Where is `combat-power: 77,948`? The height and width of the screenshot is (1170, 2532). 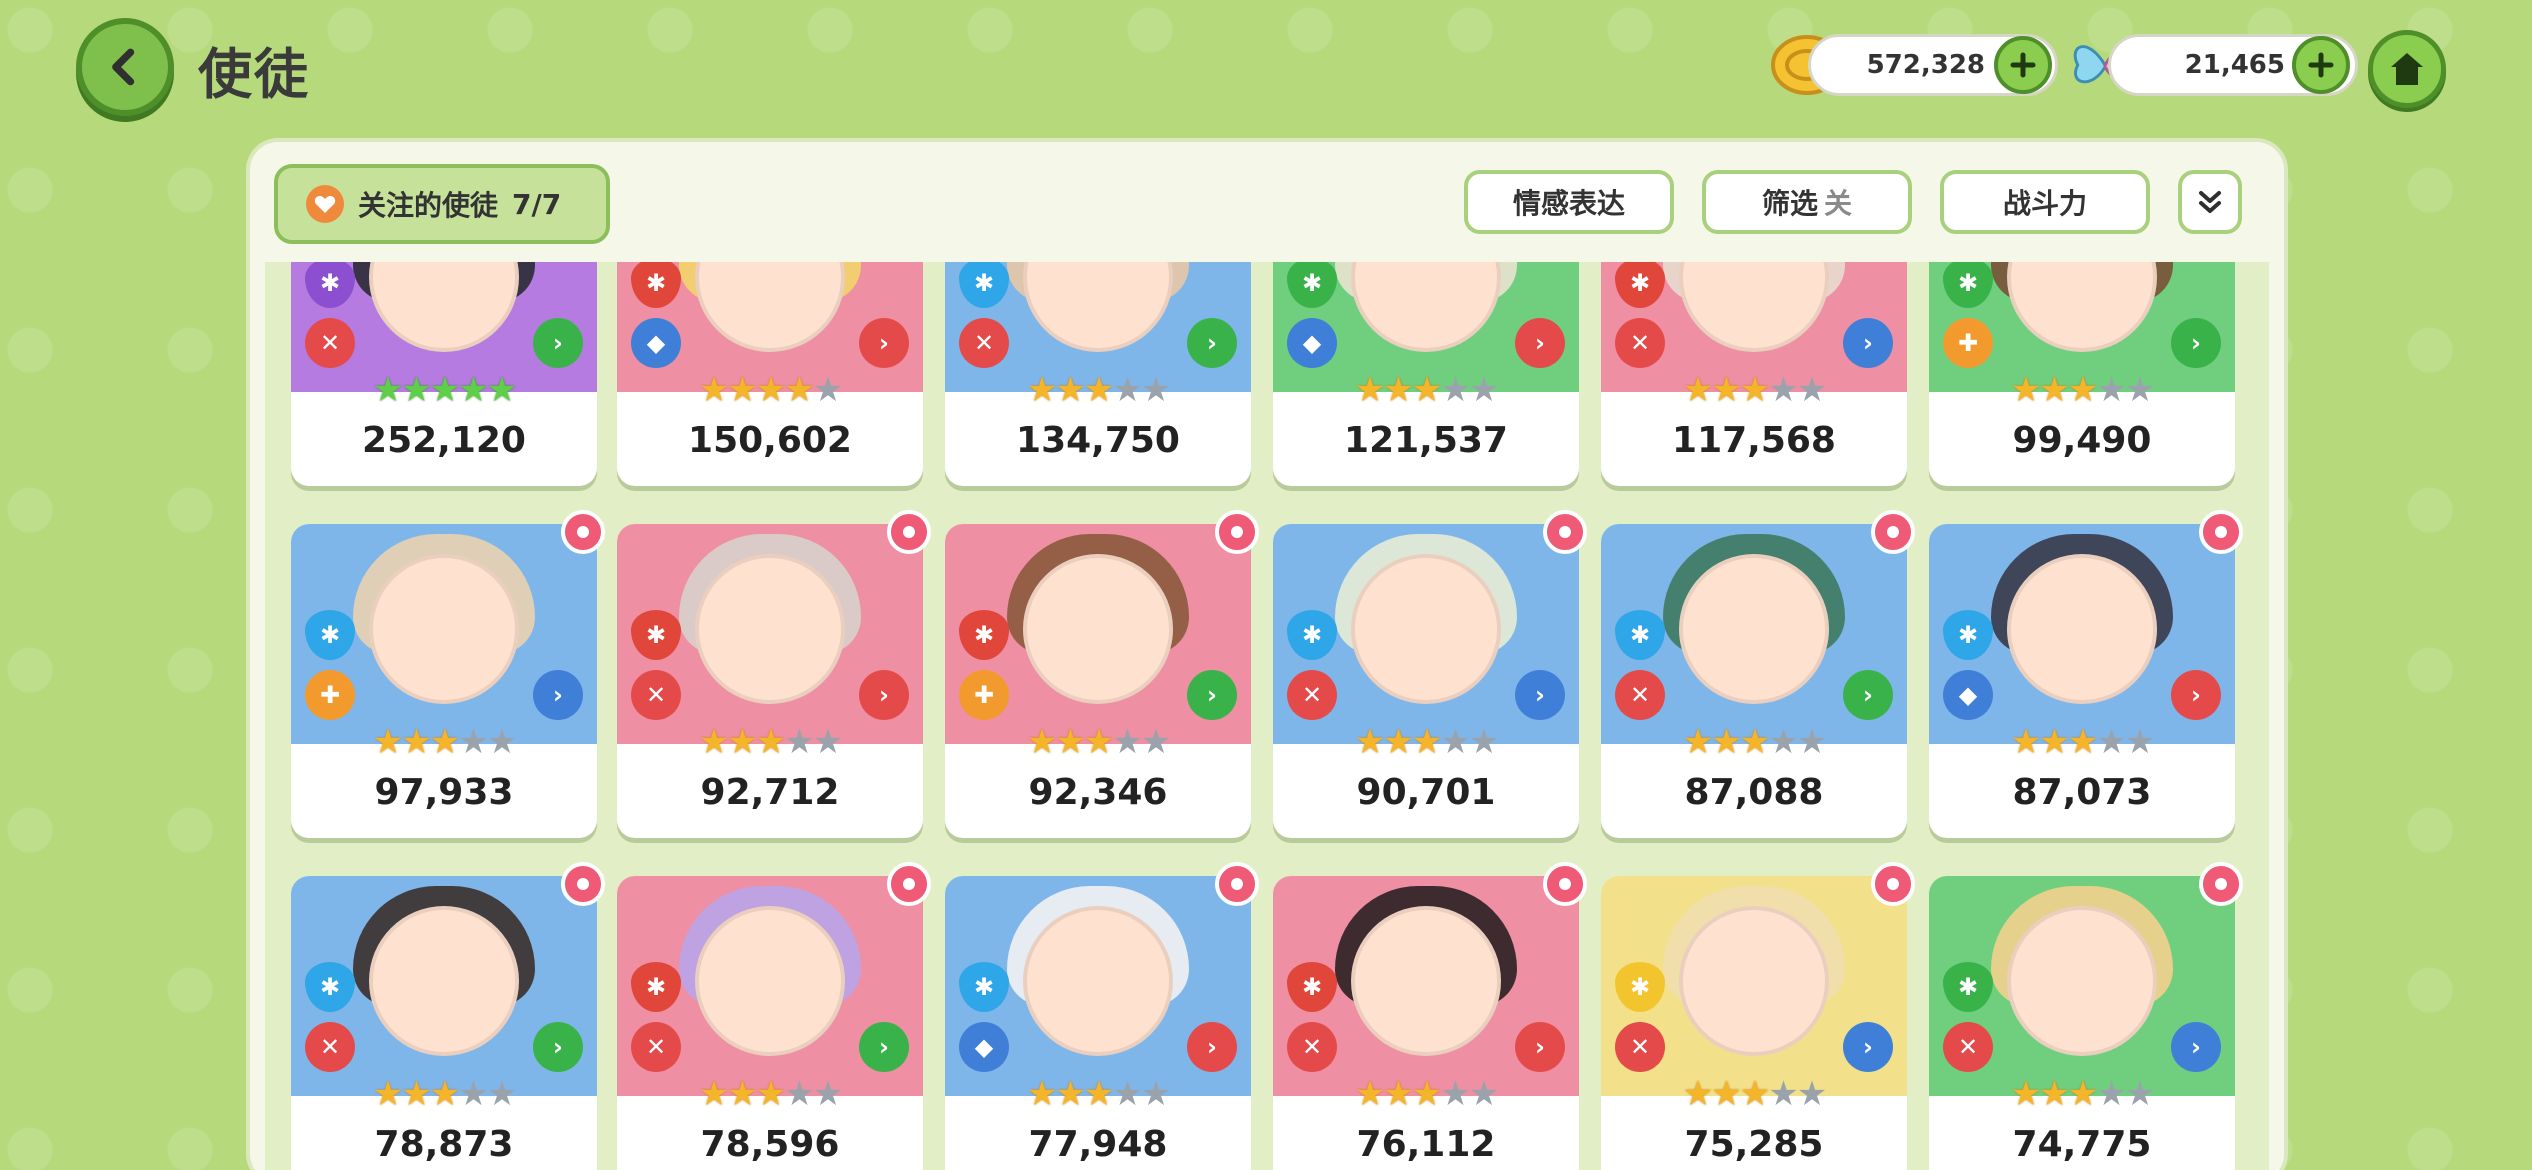
combat-power: 77,948 is located at coordinates (1098, 1144).